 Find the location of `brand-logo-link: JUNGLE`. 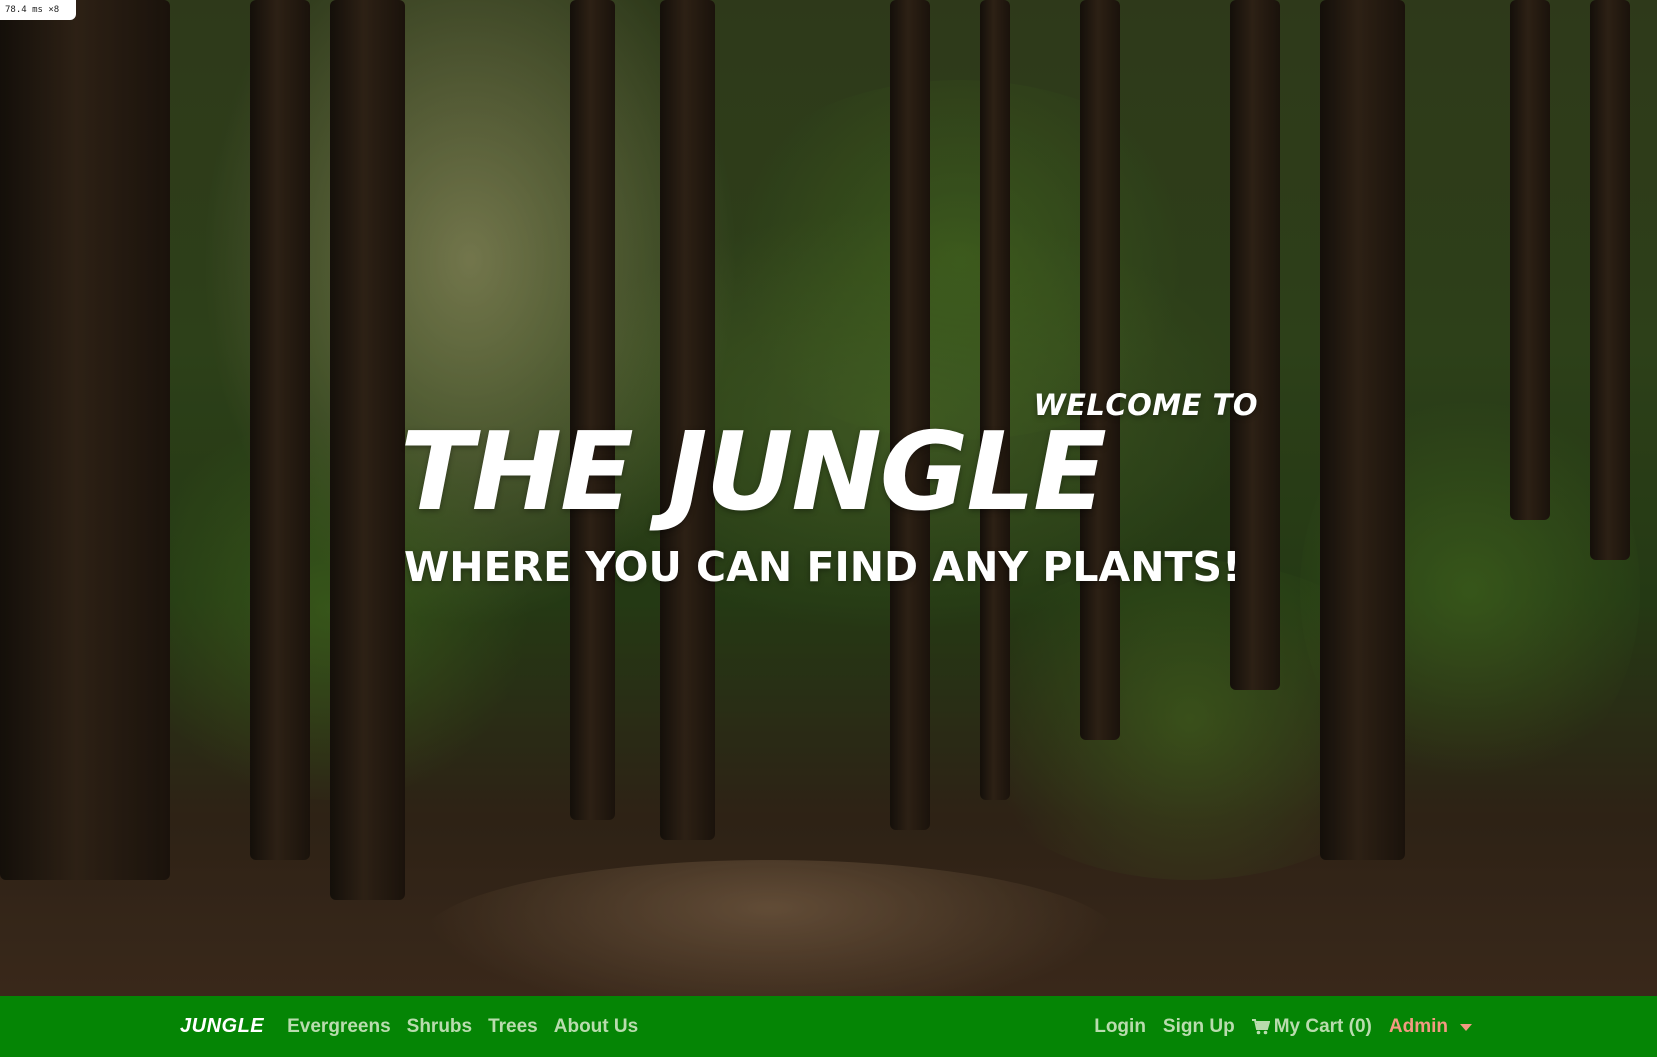

brand-logo-link: JUNGLE is located at coordinates (222, 1026).